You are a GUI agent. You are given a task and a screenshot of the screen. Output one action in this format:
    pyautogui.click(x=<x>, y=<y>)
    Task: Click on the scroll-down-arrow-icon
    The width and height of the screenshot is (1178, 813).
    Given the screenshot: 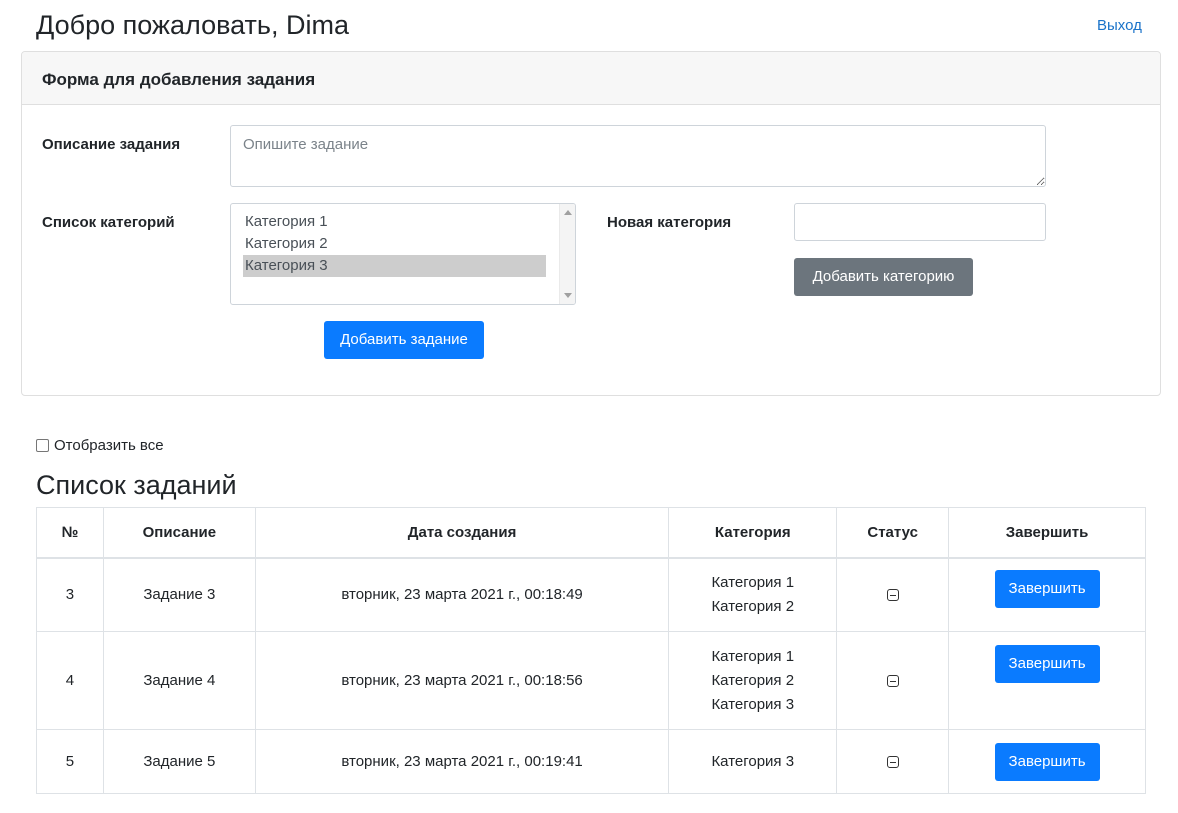 What is the action you would take?
    pyautogui.click(x=568, y=295)
    